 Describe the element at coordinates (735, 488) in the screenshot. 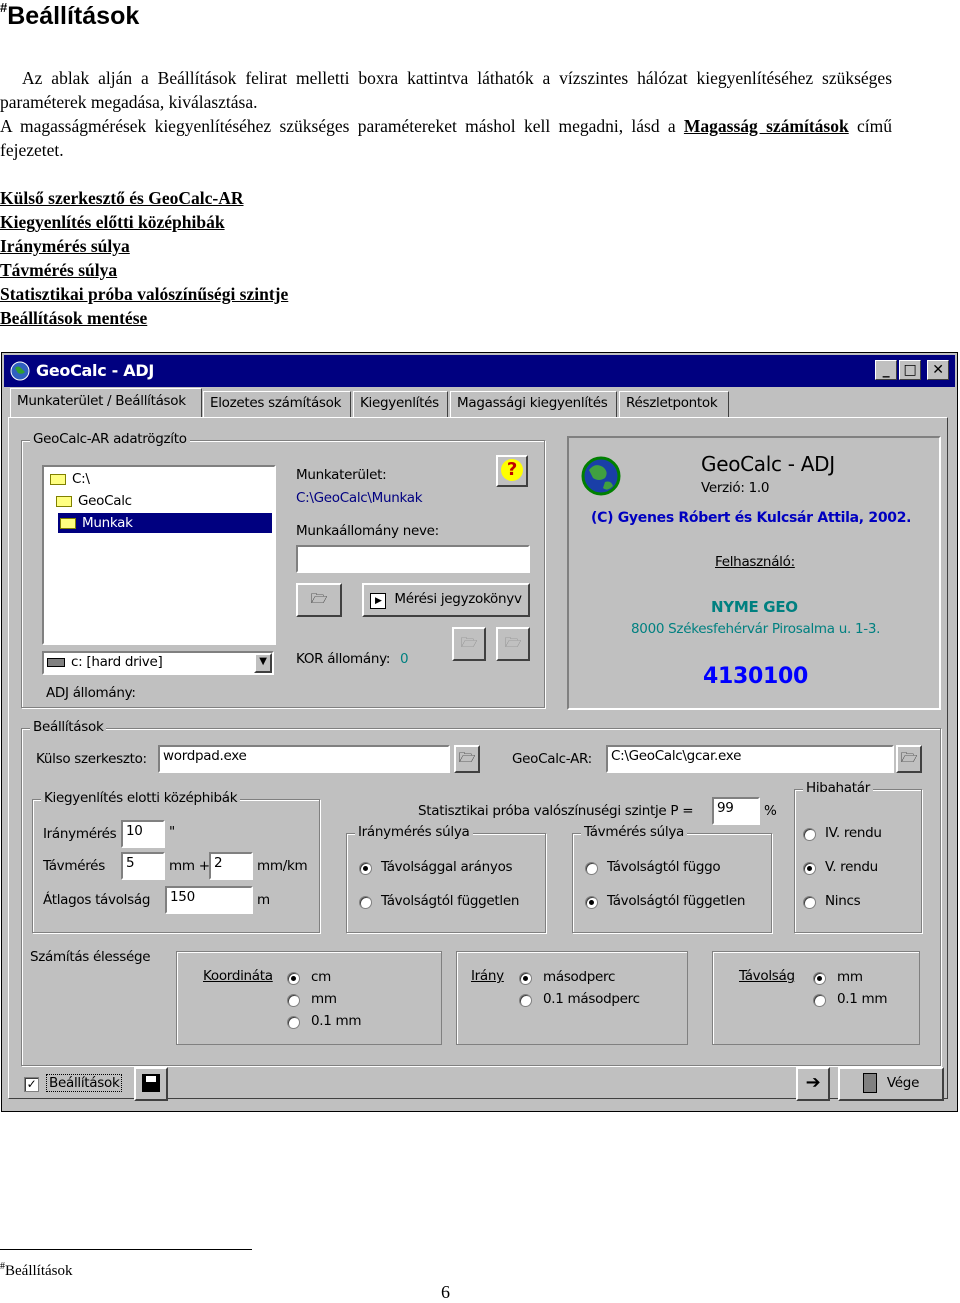

I see `about-version: Verzió: 1.0` at that location.